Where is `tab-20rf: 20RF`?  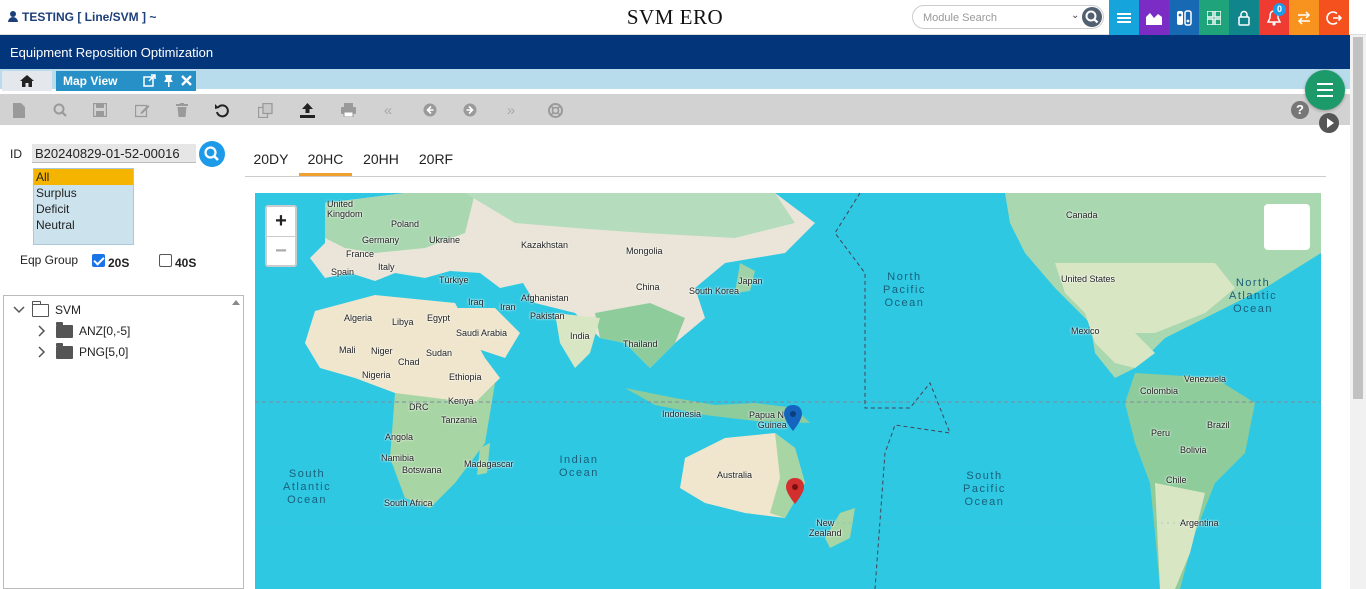 tab-20rf: 20RF is located at coordinates (436, 161).